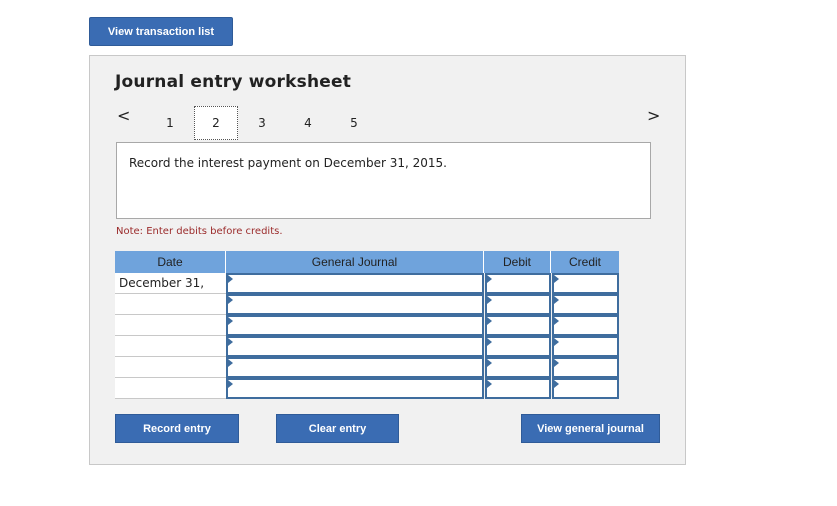 Image resolution: width=837 pixels, height=506 pixels. What do you see at coordinates (262, 123) in the screenshot?
I see `step-3-tab: 3` at bounding box center [262, 123].